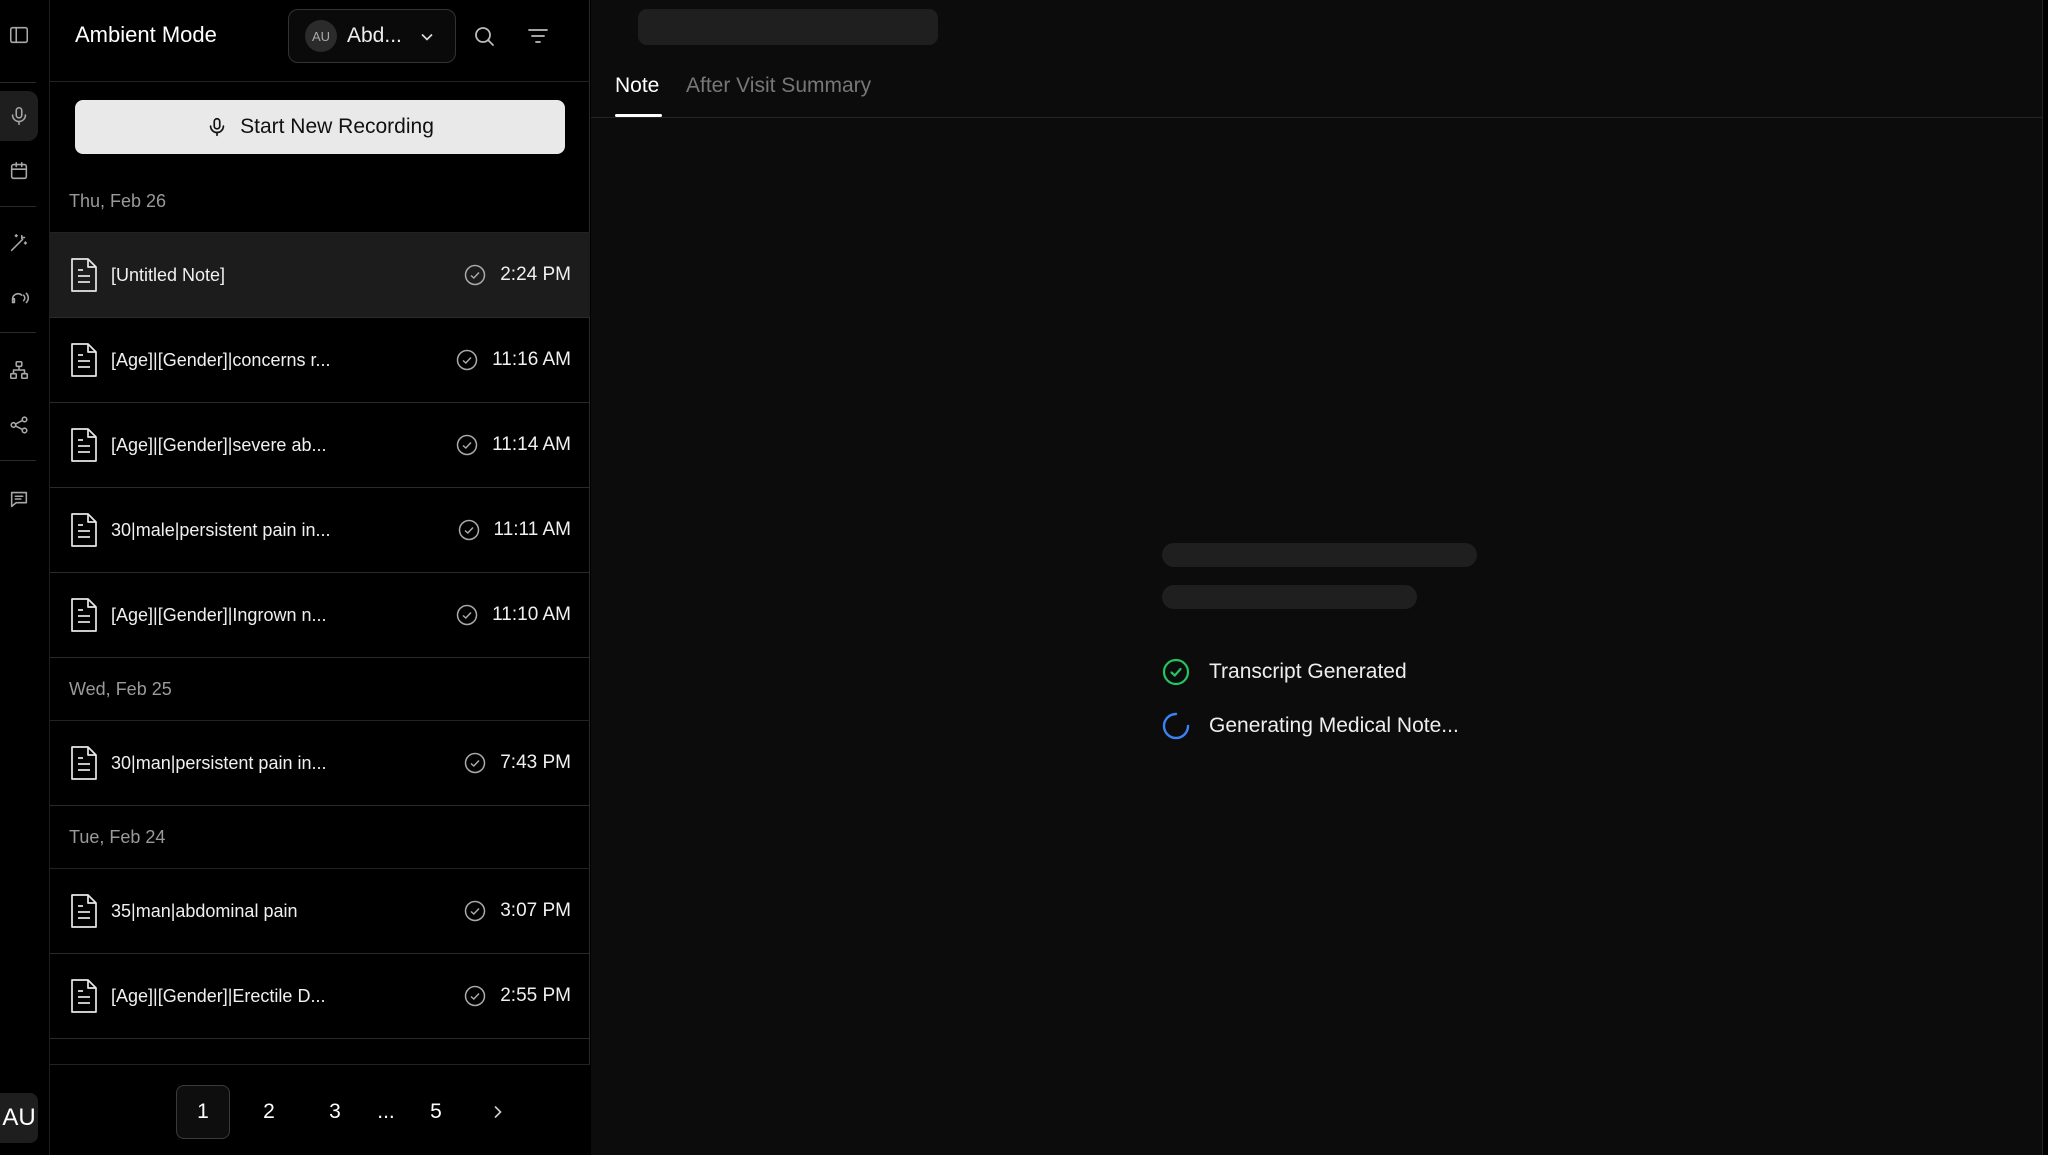 The height and width of the screenshot is (1155, 2048). What do you see at coordinates (320, 837) in the screenshot?
I see `date-group-header: Tue, Feb 24` at bounding box center [320, 837].